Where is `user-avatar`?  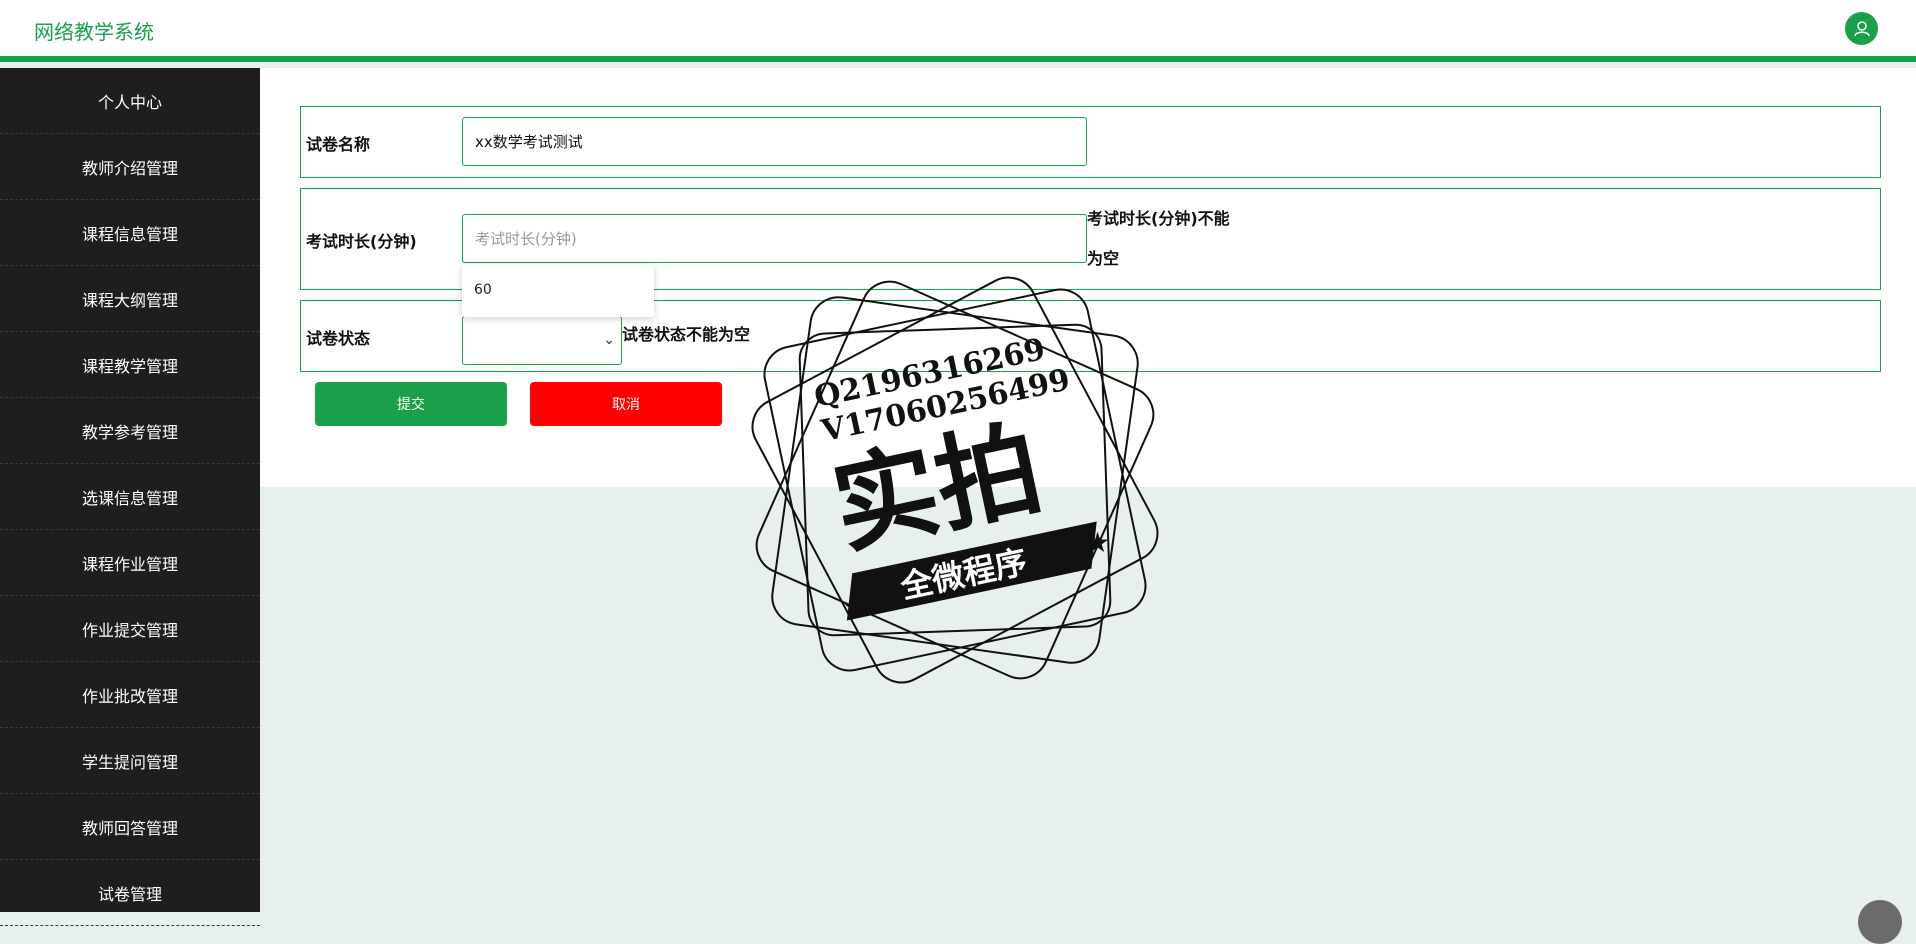 user-avatar is located at coordinates (1861, 28).